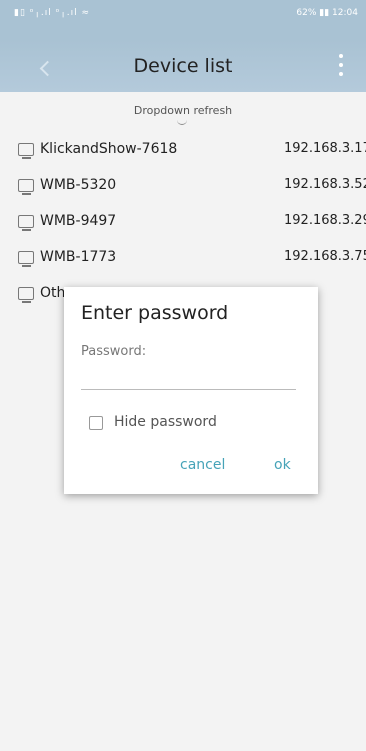  What do you see at coordinates (282, 465) in the screenshot?
I see `ok-button: ok` at bounding box center [282, 465].